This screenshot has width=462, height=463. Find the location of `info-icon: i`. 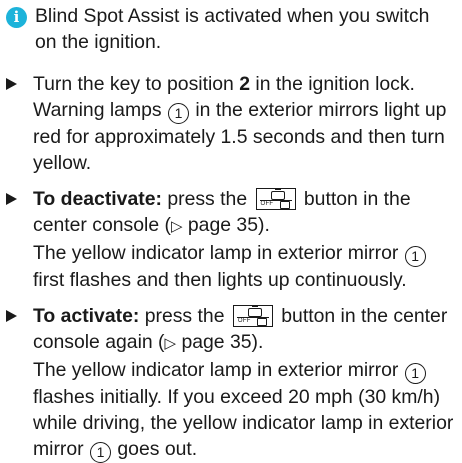

info-icon: i is located at coordinates (16, 17).